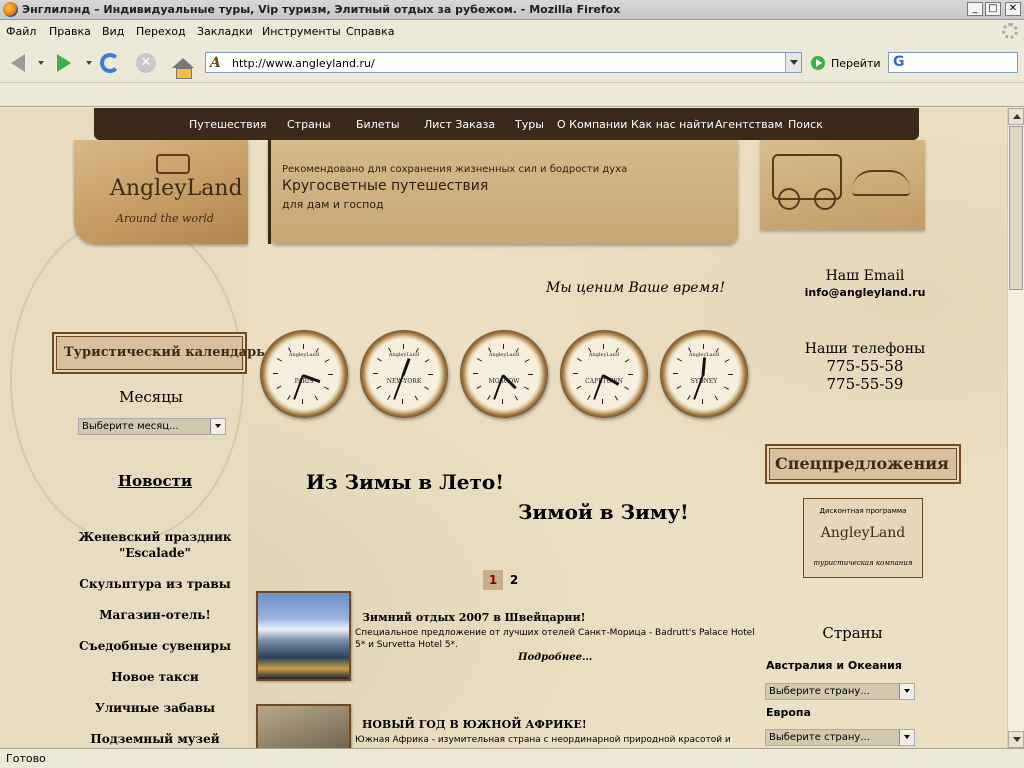  What do you see at coordinates (529, 124) in the screenshot?
I see `nav-tours: Туры` at bounding box center [529, 124].